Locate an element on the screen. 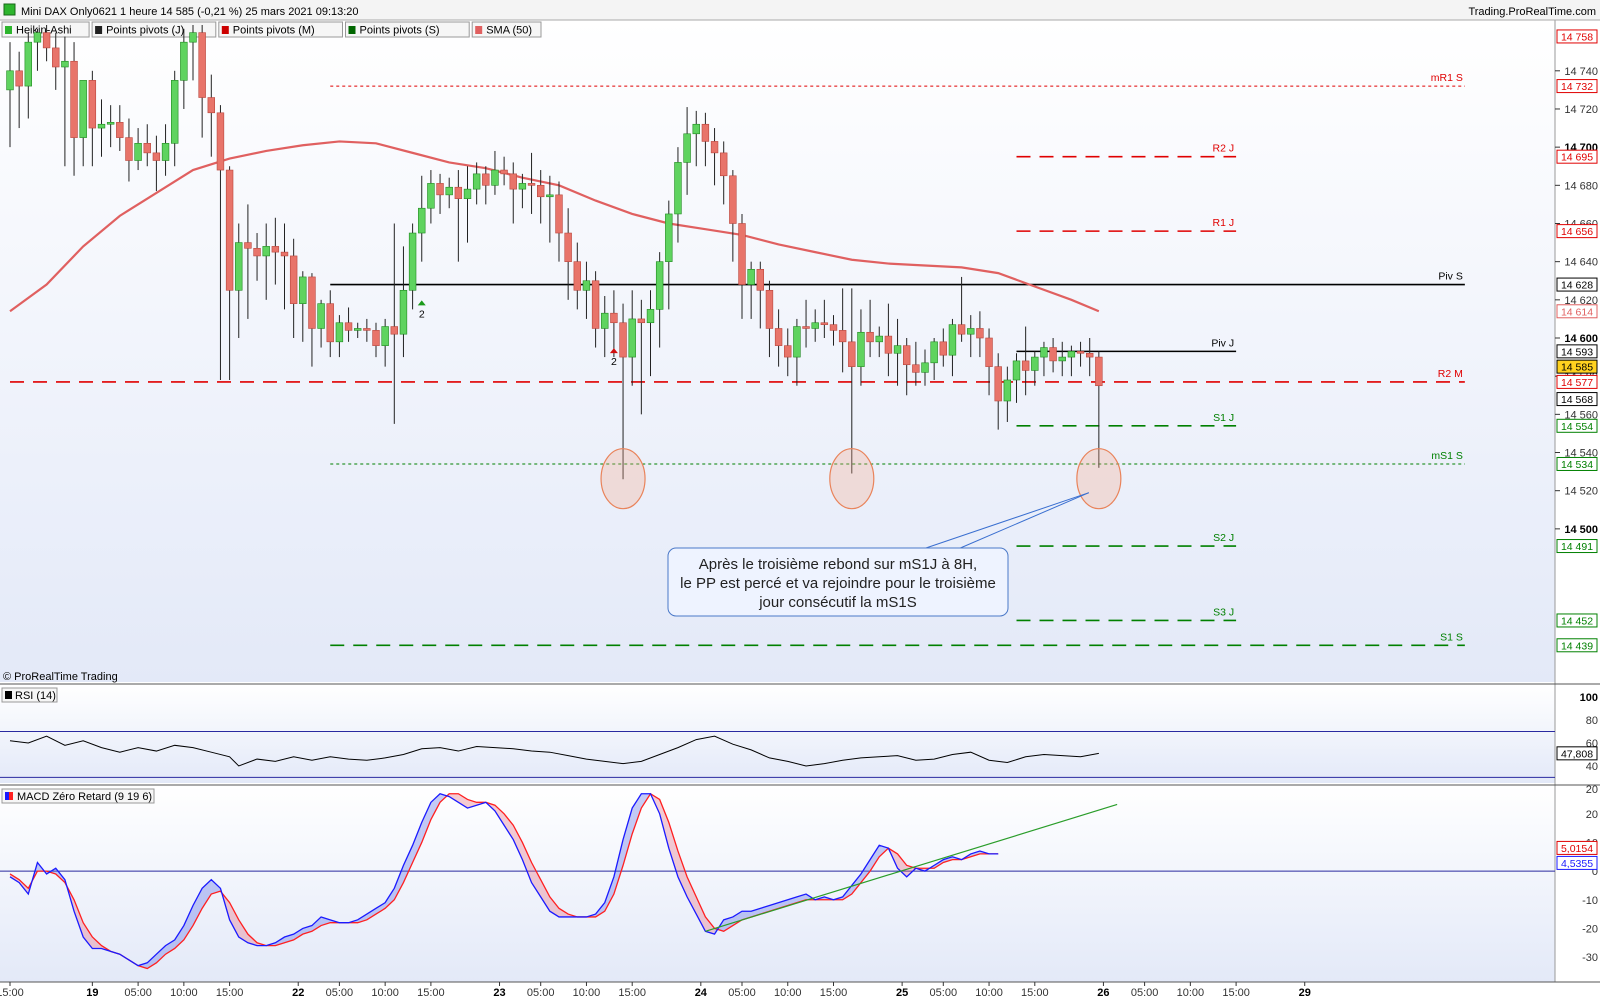  price-chip-label: 14 439 is located at coordinates (1577, 646).